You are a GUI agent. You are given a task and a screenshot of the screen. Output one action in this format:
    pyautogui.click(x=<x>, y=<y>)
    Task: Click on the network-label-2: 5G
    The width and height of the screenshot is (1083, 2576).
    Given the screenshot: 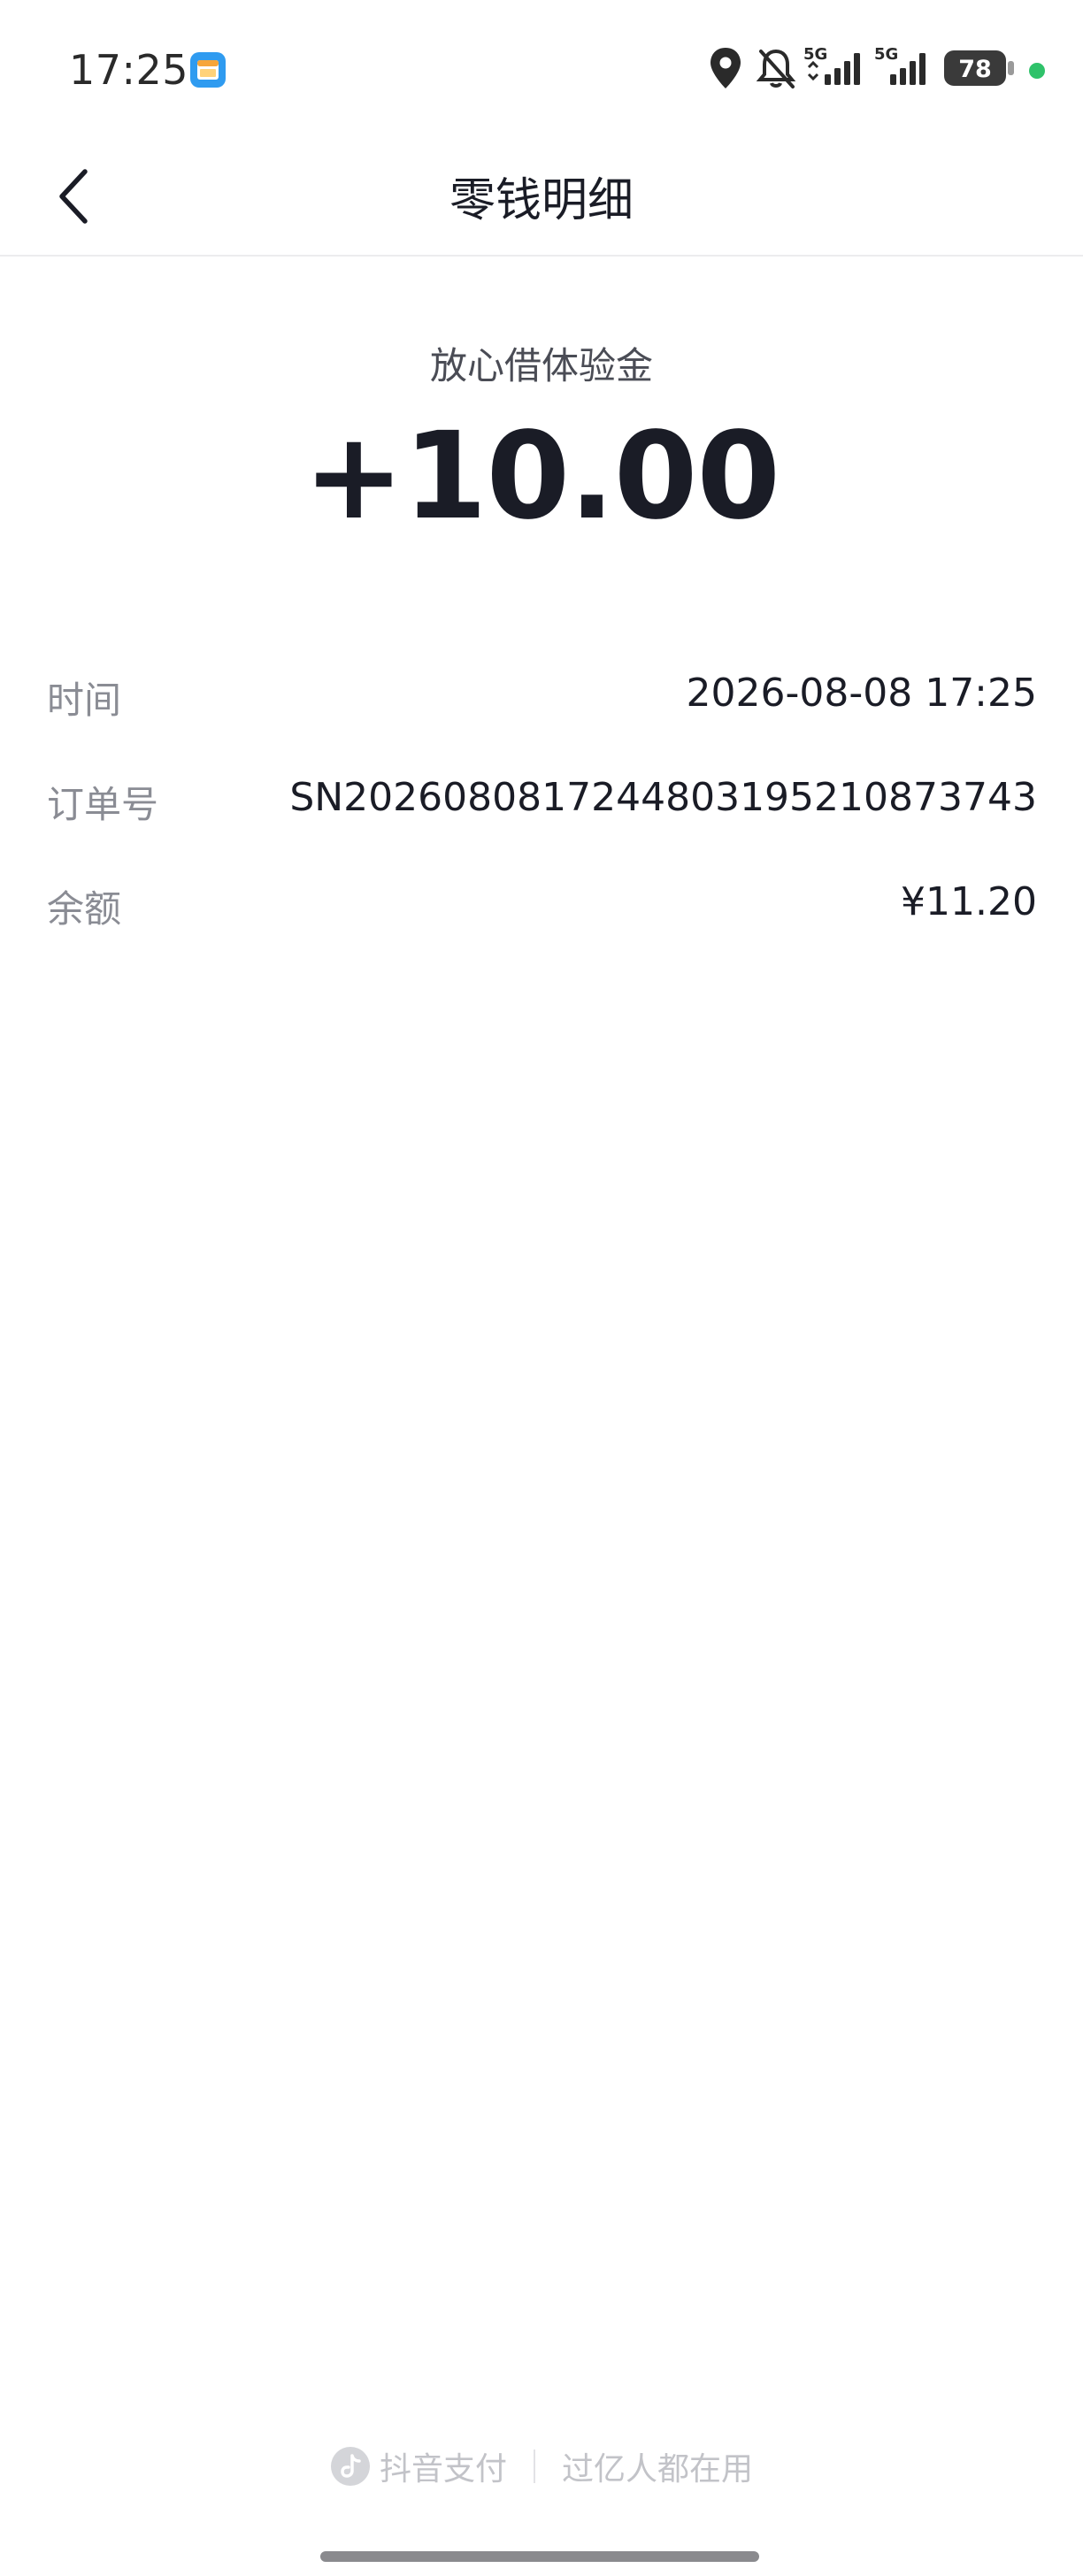 What is the action you would take?
    pyautogui.click(x=886, y=54)
    